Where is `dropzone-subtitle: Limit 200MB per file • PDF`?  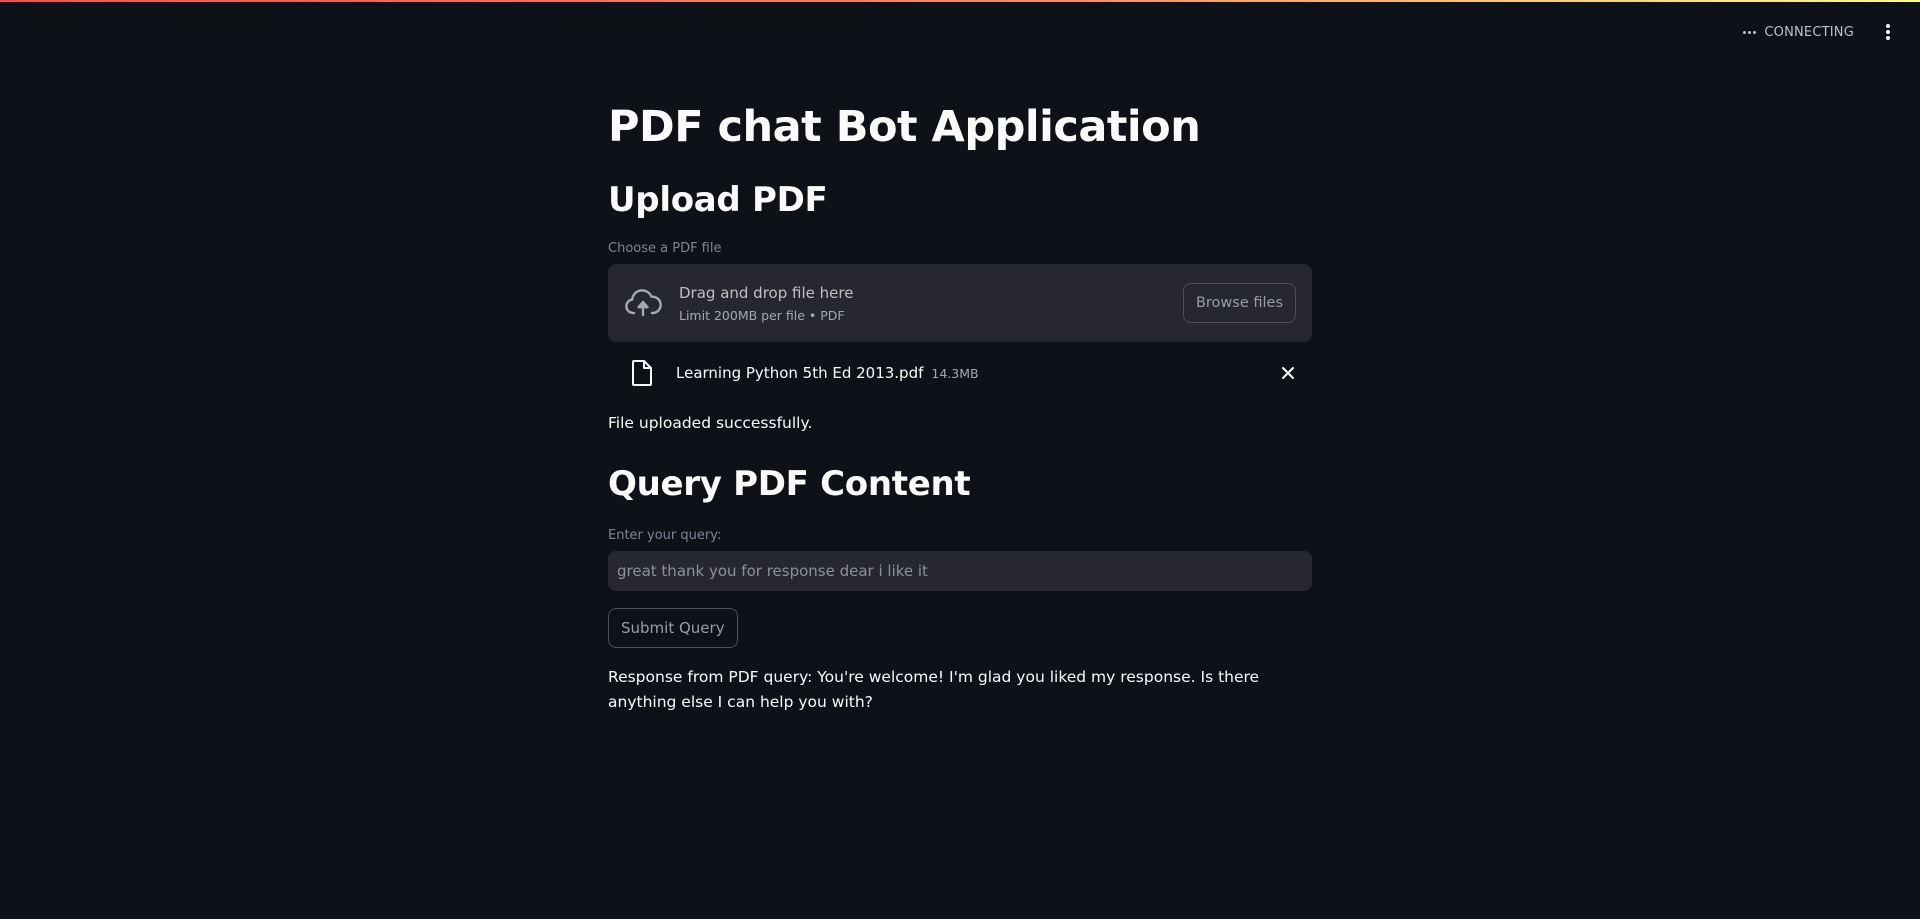
dropzone-subtitle: Limit 200MB per file • PDF is located at coordinates (762, 315).